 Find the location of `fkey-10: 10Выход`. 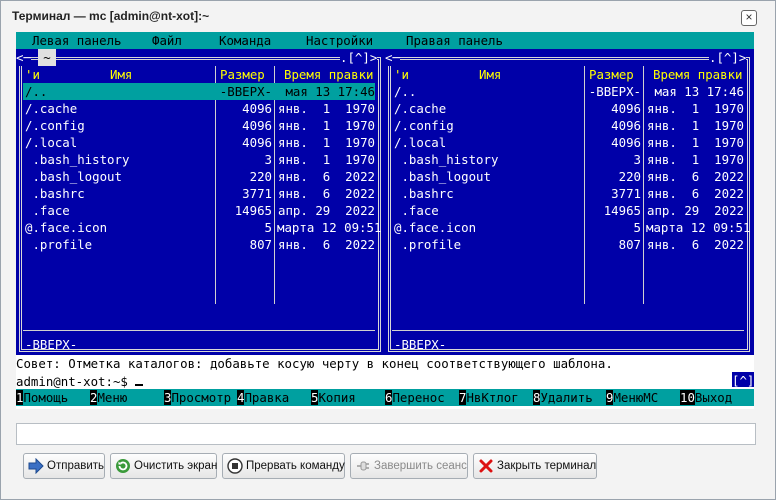

fkey-10: 10Выход is located at coordinates (706, 397).